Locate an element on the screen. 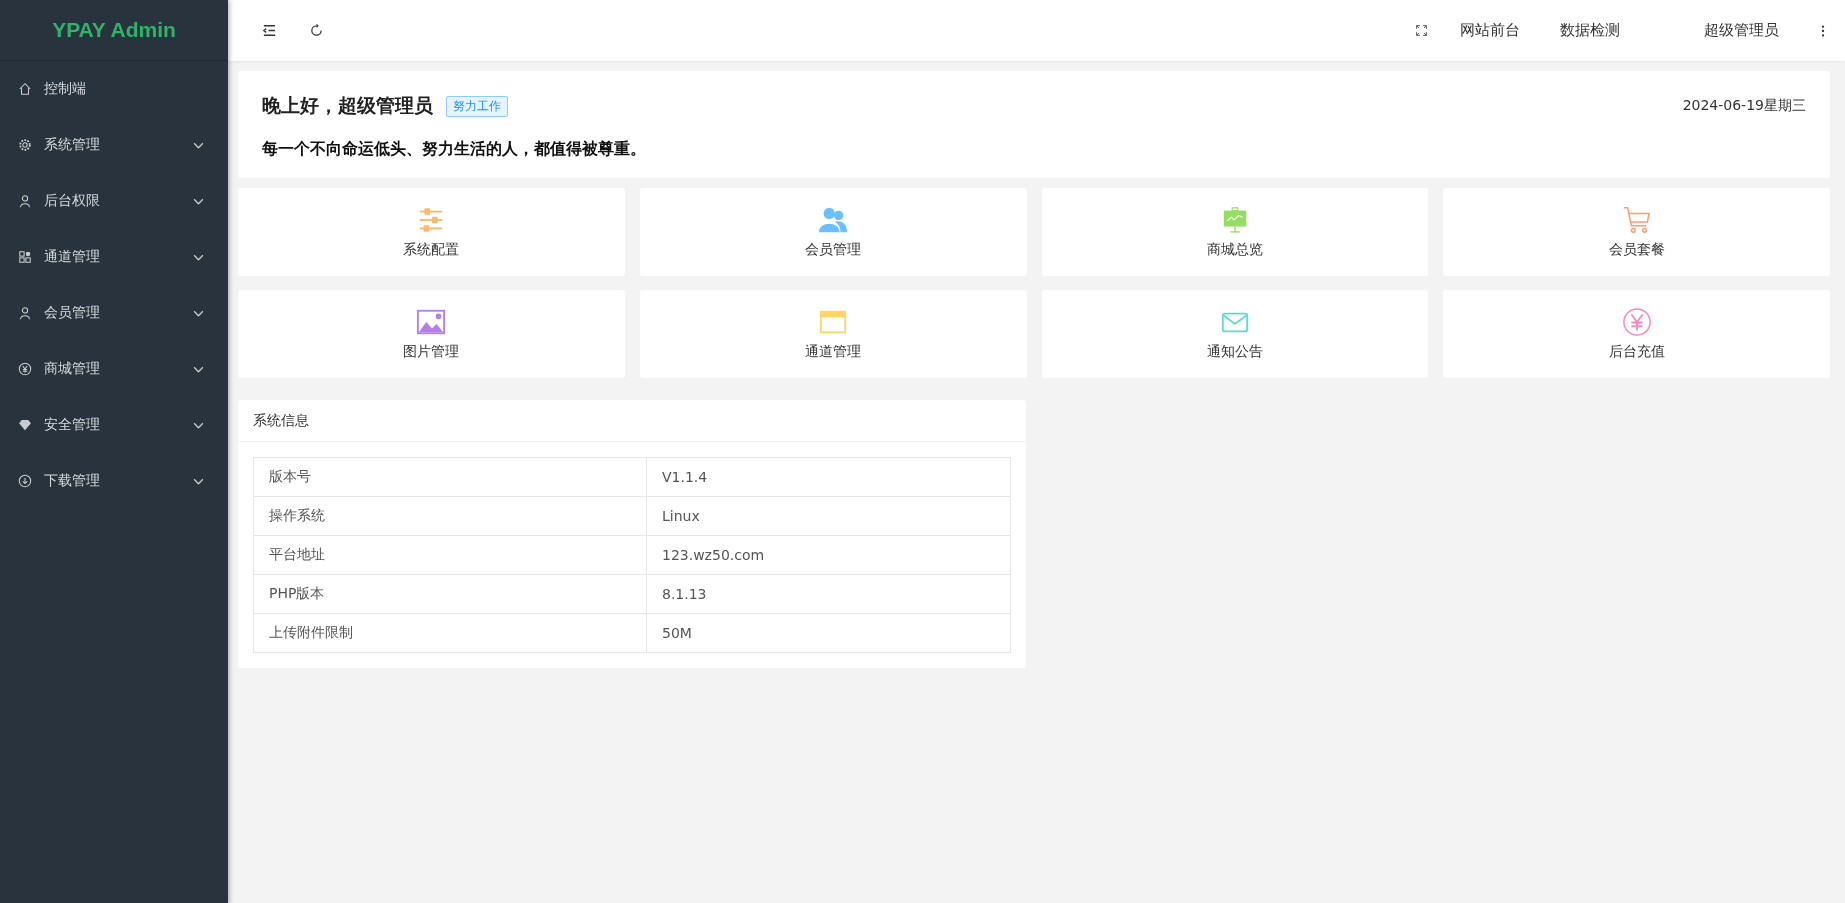 This screenshot has width=1845, height=903. shortcut-card: 通道管理 is located at coordinates (833, 334).